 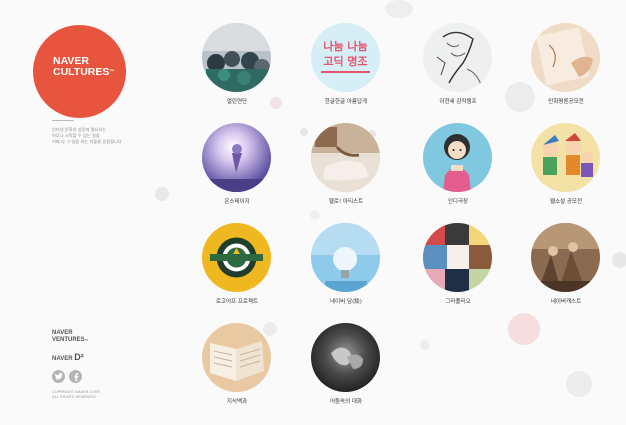 What do you see at coordinates (346, 302) in the screenshot?
I see `project-label: 네이버 담(談)` at bounding box center [346, 302].